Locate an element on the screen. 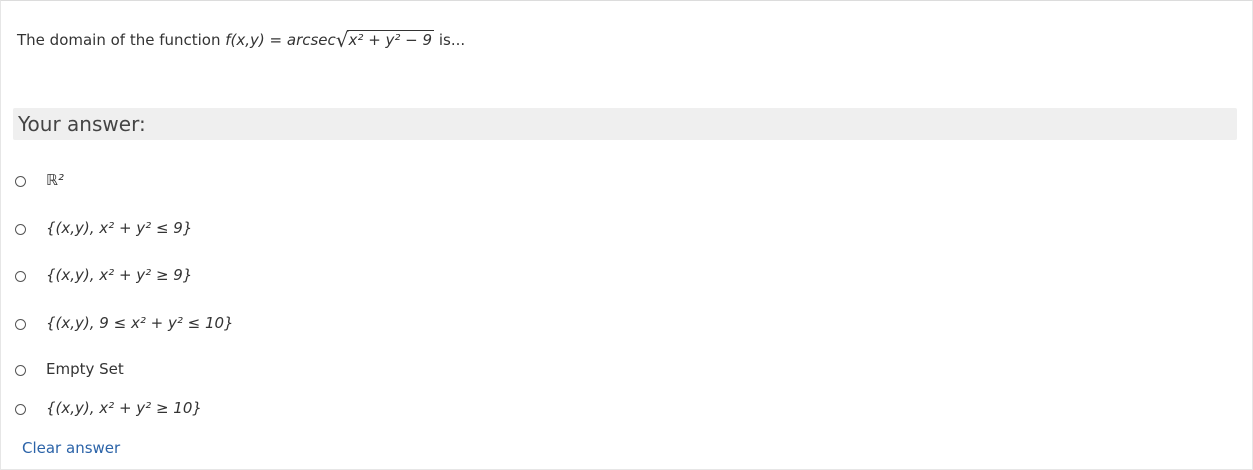 The width and height of the screenshot is (1253, 470). option-label: {(x,y), 9 ≤ x² + y² ≤ 10} is located at coordinates (140, 323).